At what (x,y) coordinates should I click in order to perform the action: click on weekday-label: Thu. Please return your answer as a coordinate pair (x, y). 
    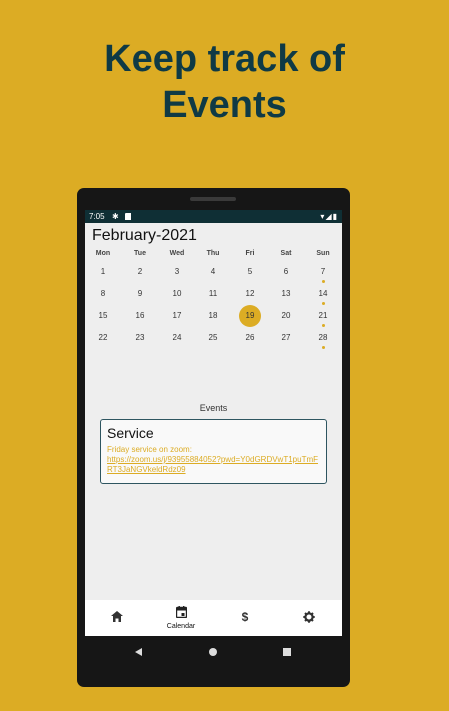
    Looking at the image, I should click on (213, 253).